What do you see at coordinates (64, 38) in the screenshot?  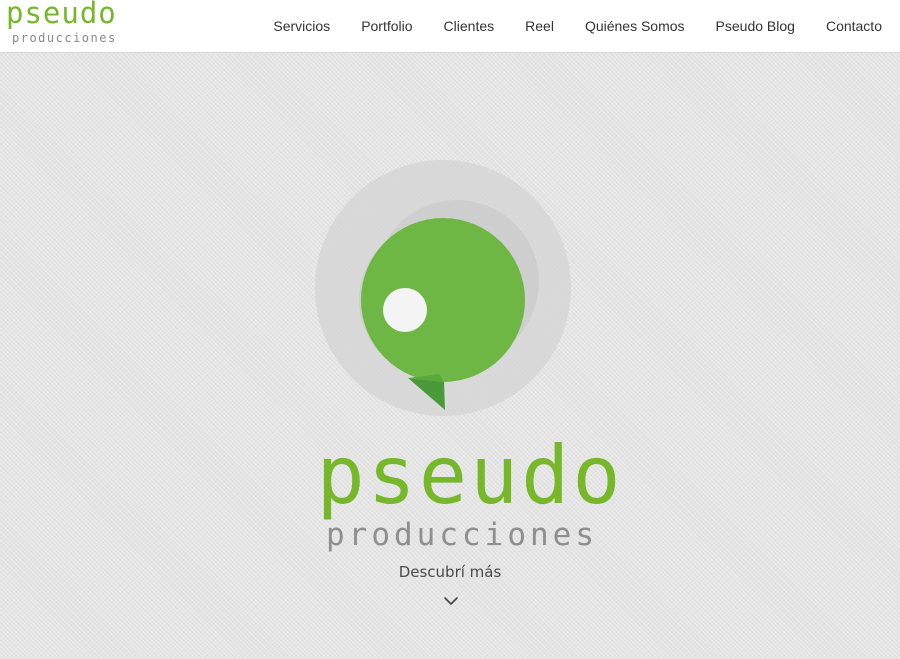 I see `brand-tagline: producciones` at bounding box center [64, 38].